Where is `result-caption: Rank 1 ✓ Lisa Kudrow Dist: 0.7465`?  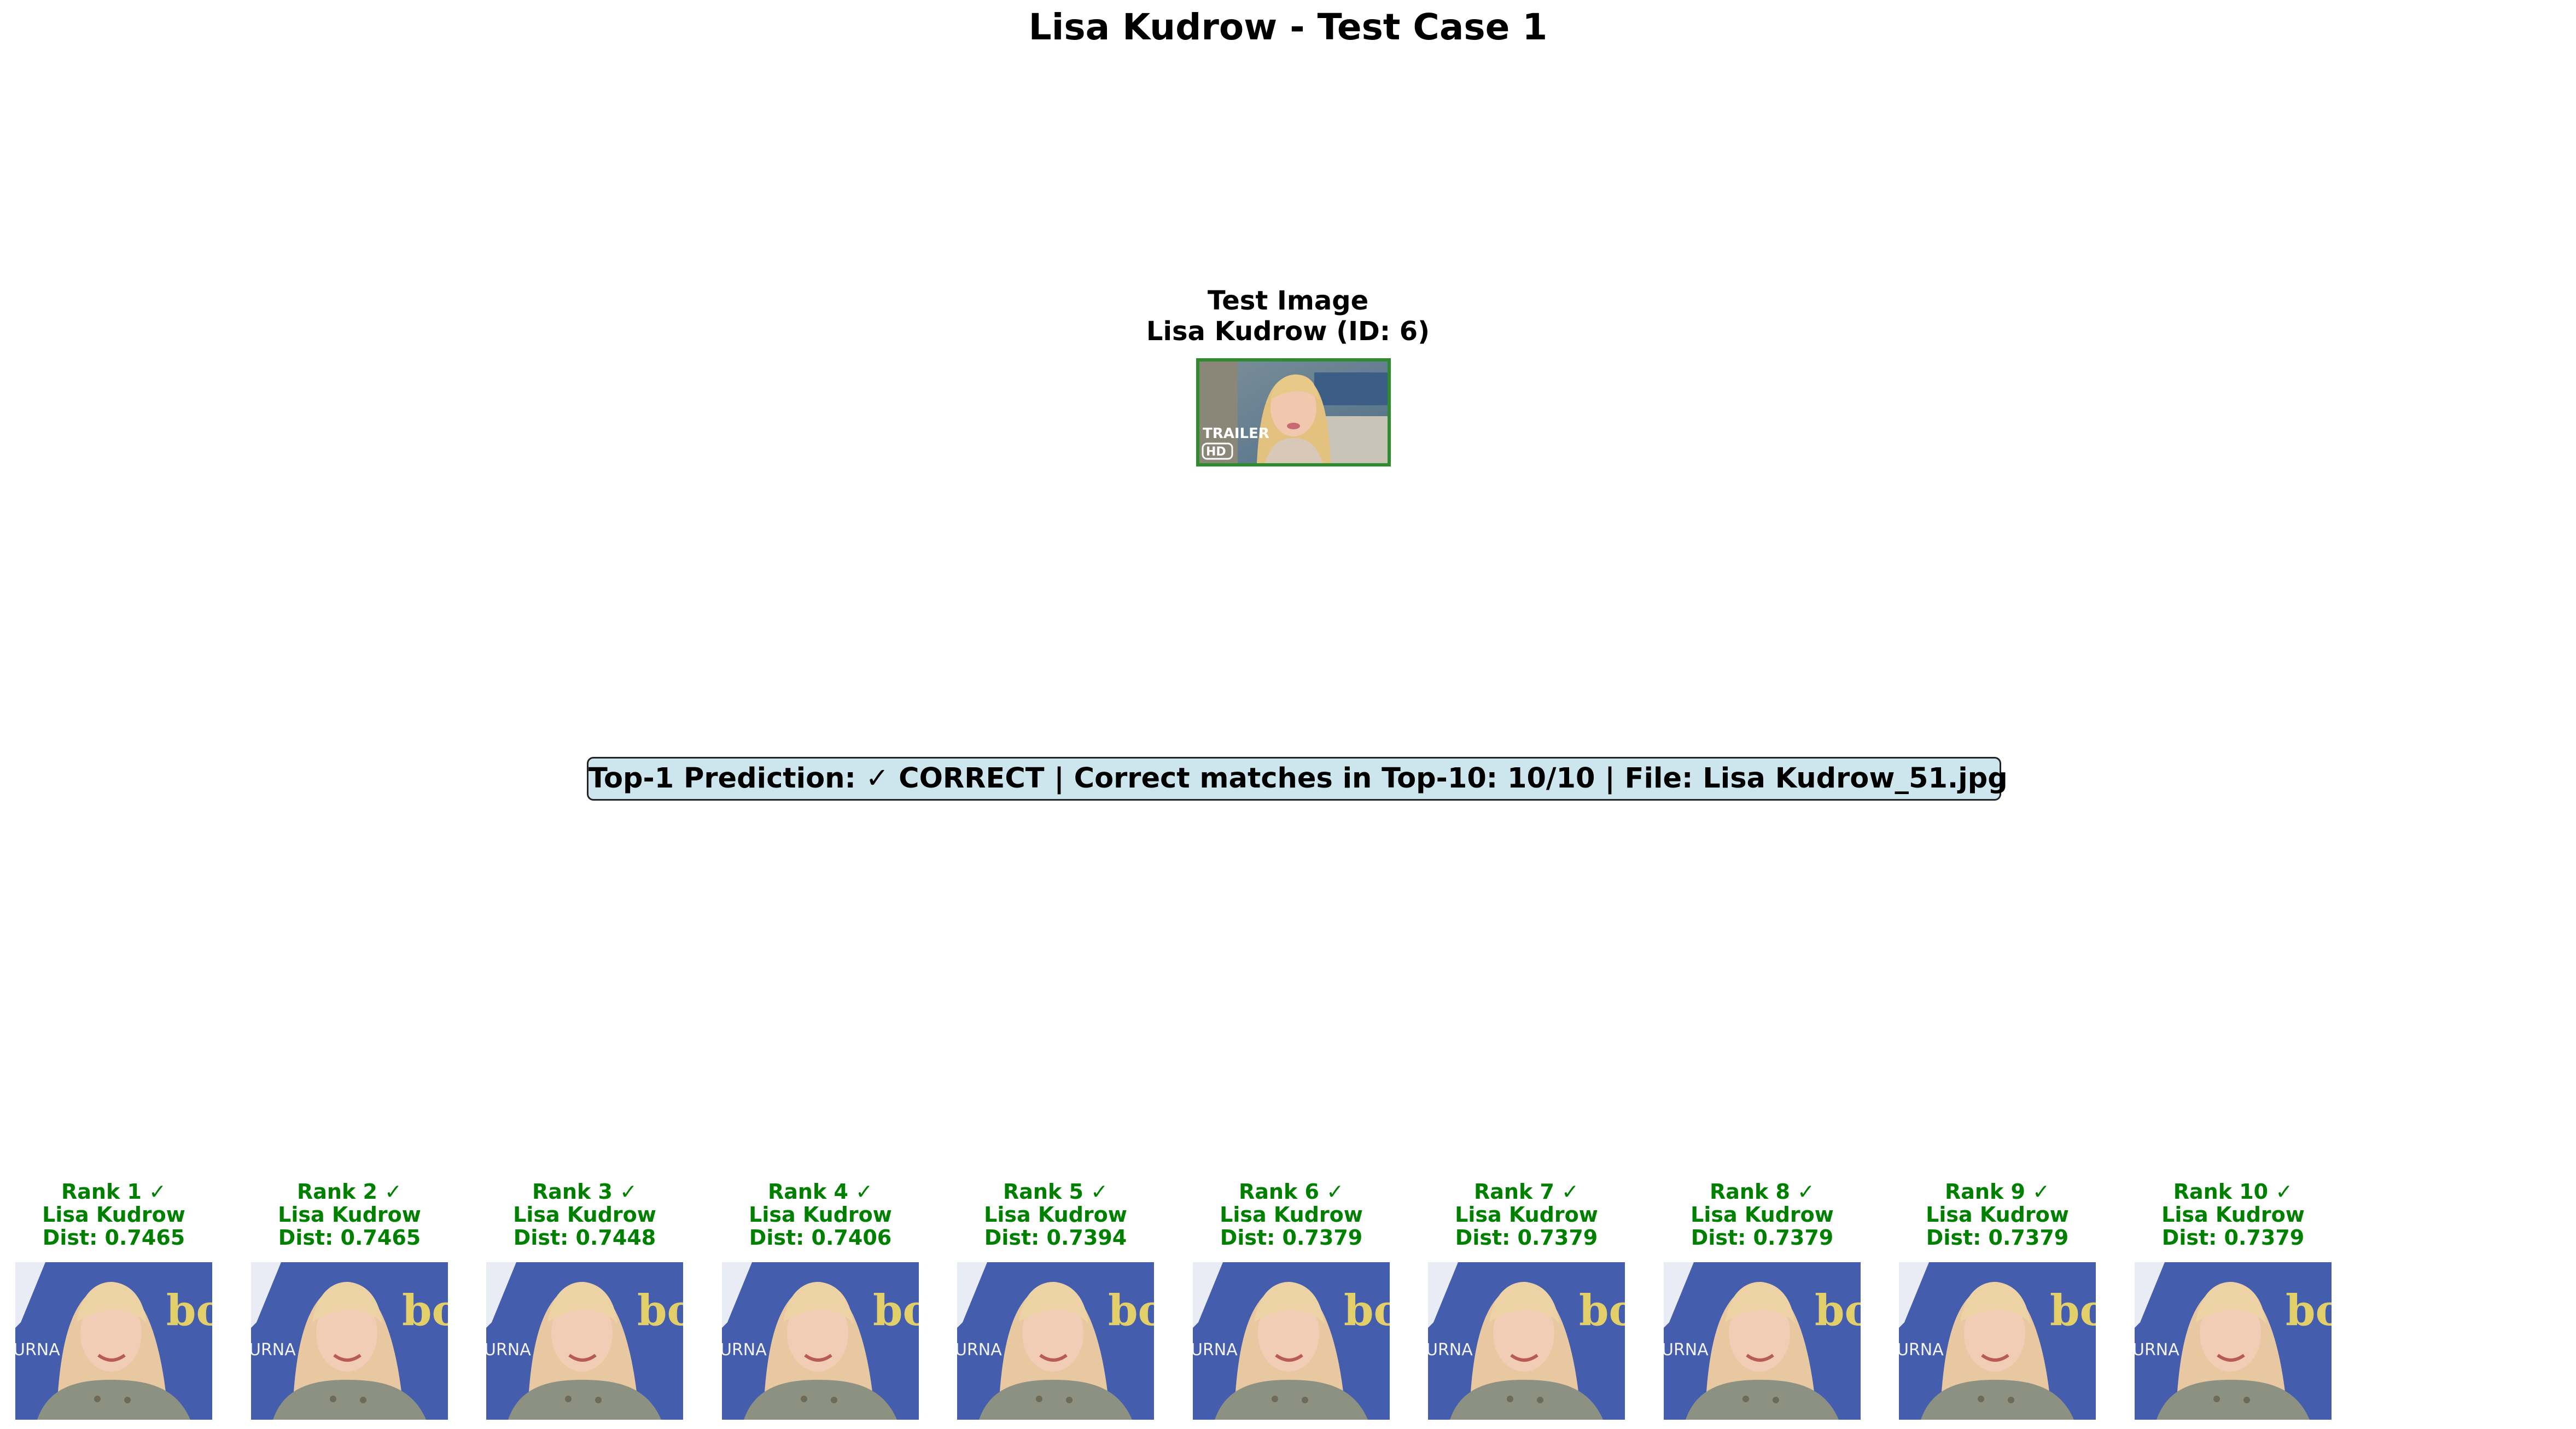
result-caption: Rank 1 ✓ Lisa Kudrow Dist: 0.7465 is located at coordinates (114, 1214).